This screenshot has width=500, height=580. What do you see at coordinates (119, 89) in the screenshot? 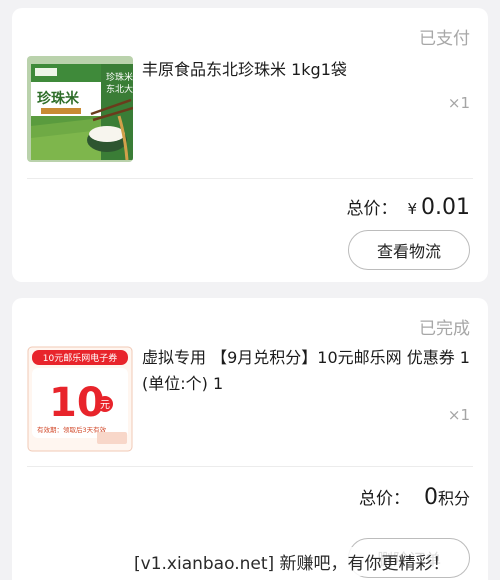
I see `svg-text: 东北大米` at bounding box center [119, 89].